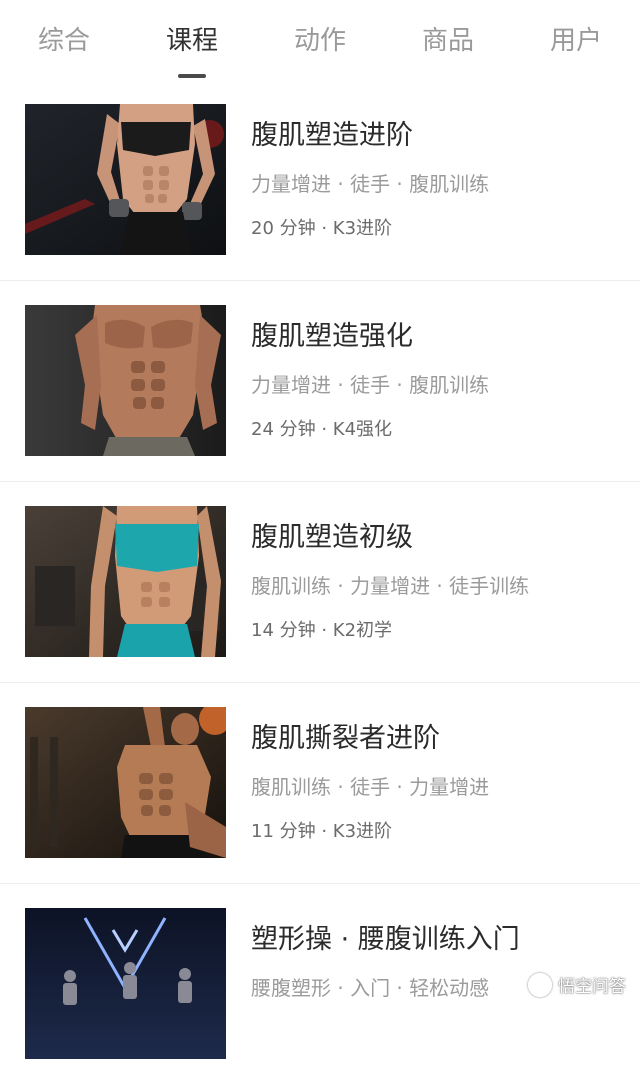 This screenshot has width=640, height=1084. I want to click on course-title: 腹肌塑造强化, so click(332, 336).